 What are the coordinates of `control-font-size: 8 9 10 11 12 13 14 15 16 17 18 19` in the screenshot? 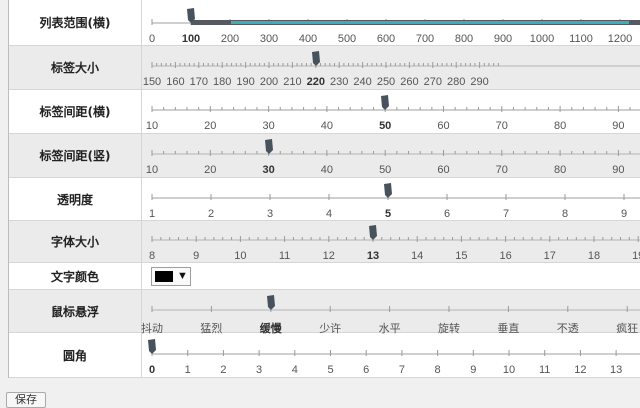 It's located at (391, 241).